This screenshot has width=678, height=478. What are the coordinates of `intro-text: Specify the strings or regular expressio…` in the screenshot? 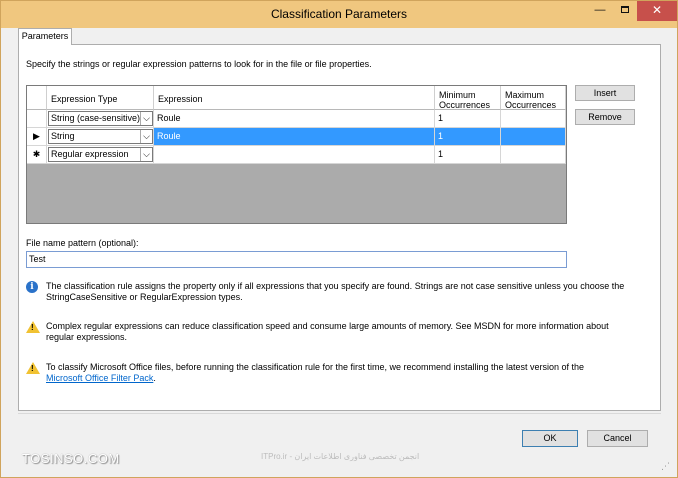 It's located at (199, 64).